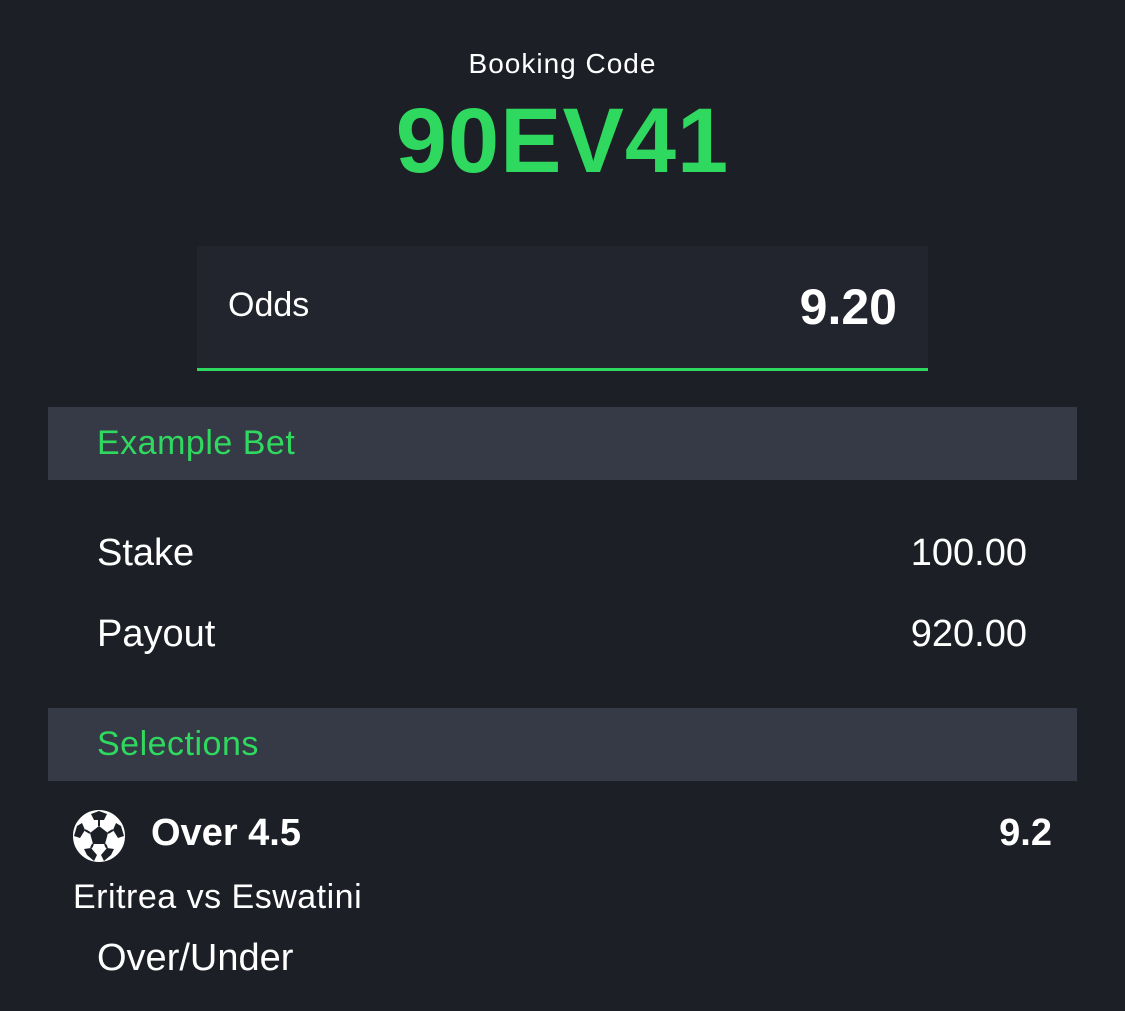 Image resolution: width=1125 pixels, height=1011 pixels. What do you see at coordinates (562, 63) in the screenshot?
I see `booking-code-label: Booking Code` at bounding box center [562, 63].